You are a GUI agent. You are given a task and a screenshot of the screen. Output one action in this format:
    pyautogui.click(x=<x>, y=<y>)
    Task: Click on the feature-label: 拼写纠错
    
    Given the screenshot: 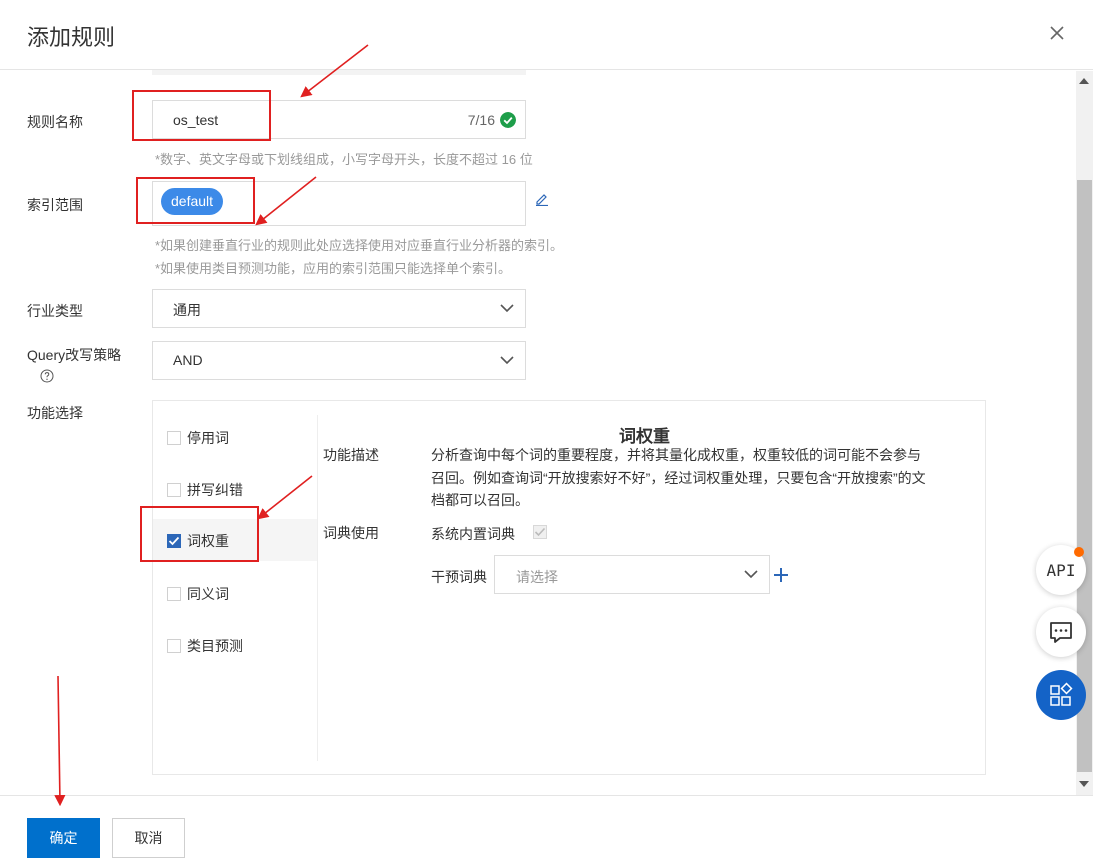 What is the action you would take?
    pyautogui.click(x=215, y=490)
    